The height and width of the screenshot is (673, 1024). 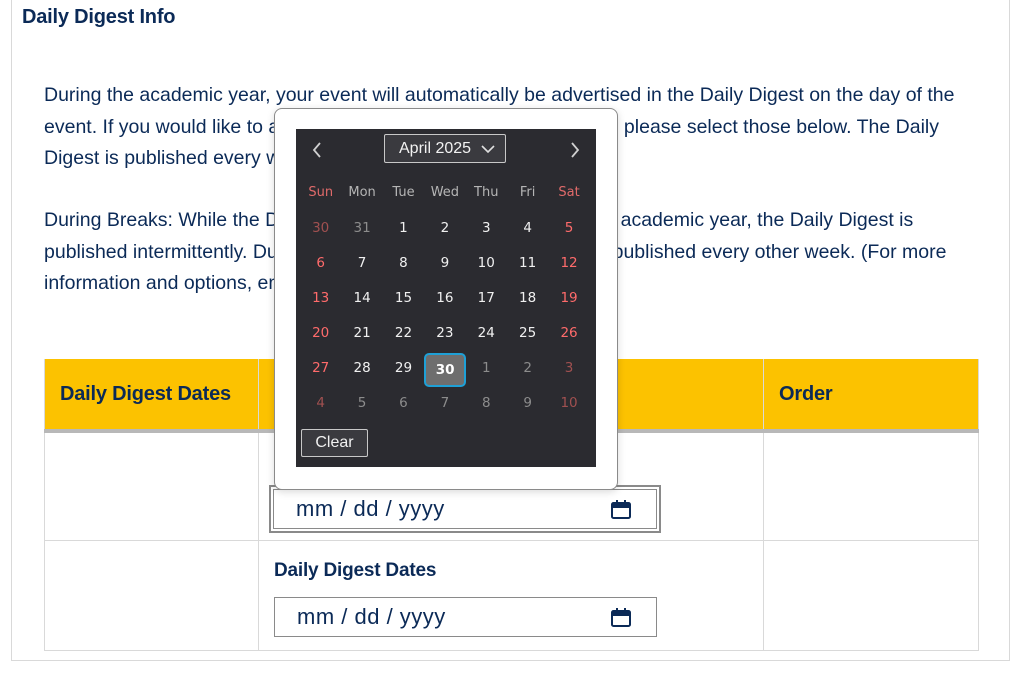 I want to click on calendar-day-number: 15, so click(x=403, y=298).